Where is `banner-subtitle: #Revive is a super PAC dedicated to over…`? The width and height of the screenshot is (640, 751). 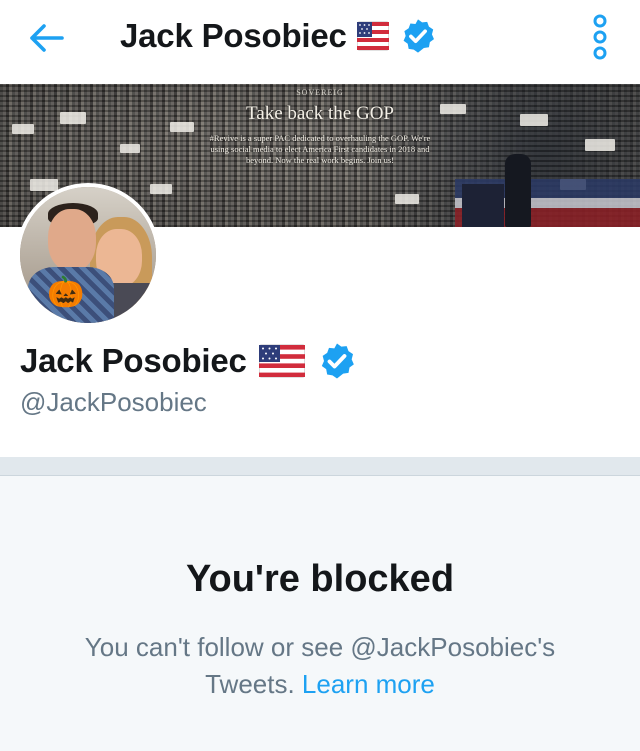 banner-subtitle: #Revive is a super PAC dedicated to over… is located at coordinates (320, 149).